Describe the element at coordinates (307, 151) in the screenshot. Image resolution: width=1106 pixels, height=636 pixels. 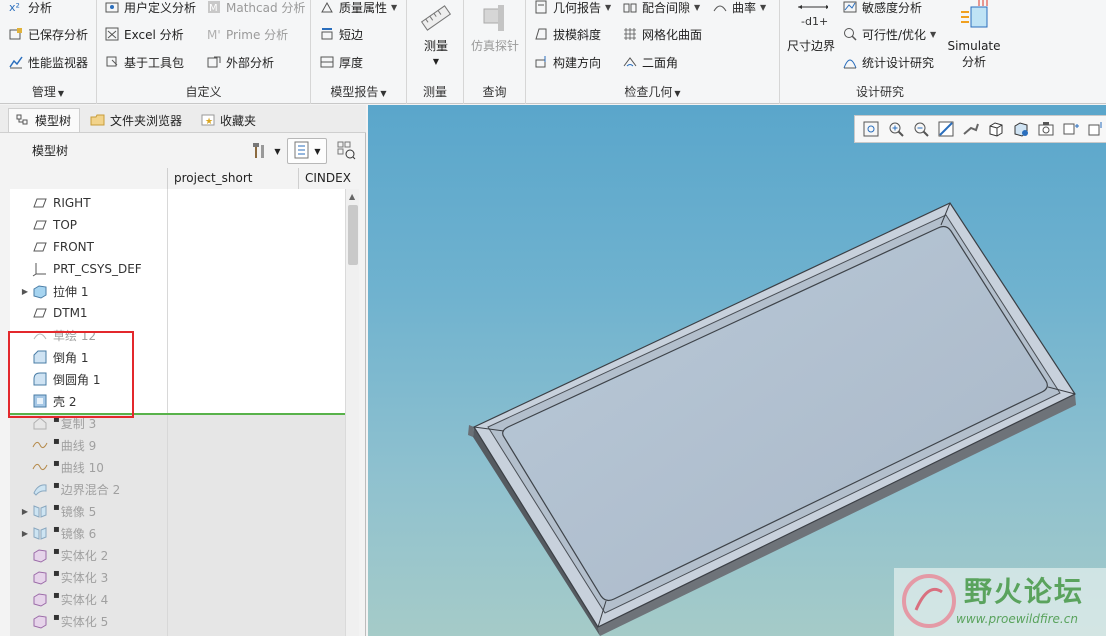
I see `show-button: ▼` at that location.